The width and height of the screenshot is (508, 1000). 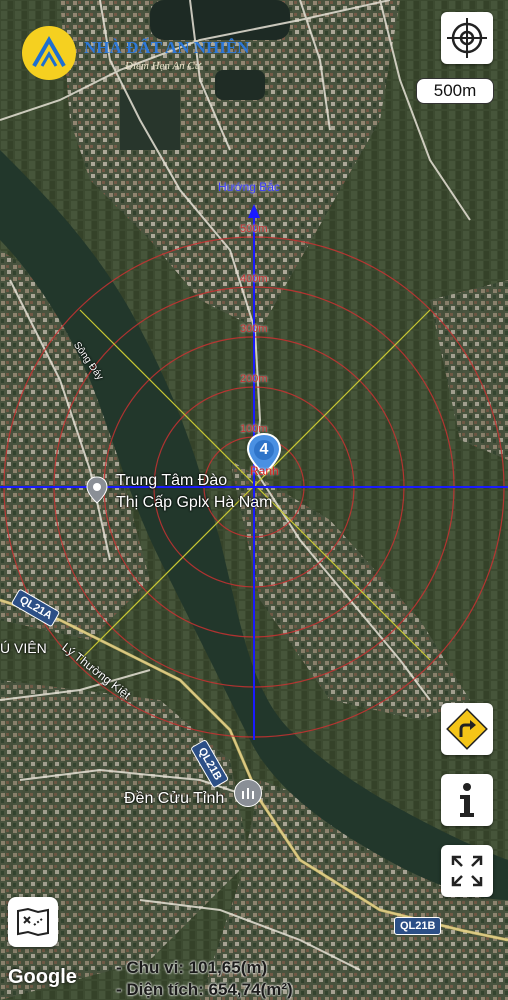 I want to click on info-icon, so click(x=467, y=800).